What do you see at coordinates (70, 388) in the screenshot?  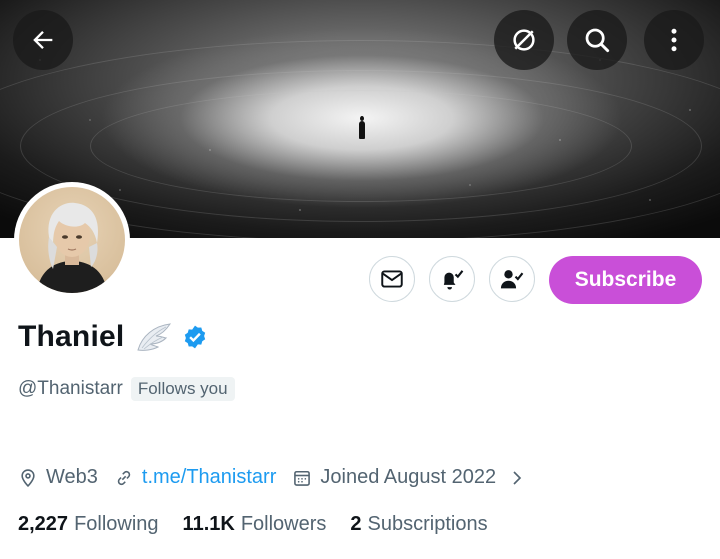 I see `profile-handle: @Thanistarr` at bounding box center [70, 388].